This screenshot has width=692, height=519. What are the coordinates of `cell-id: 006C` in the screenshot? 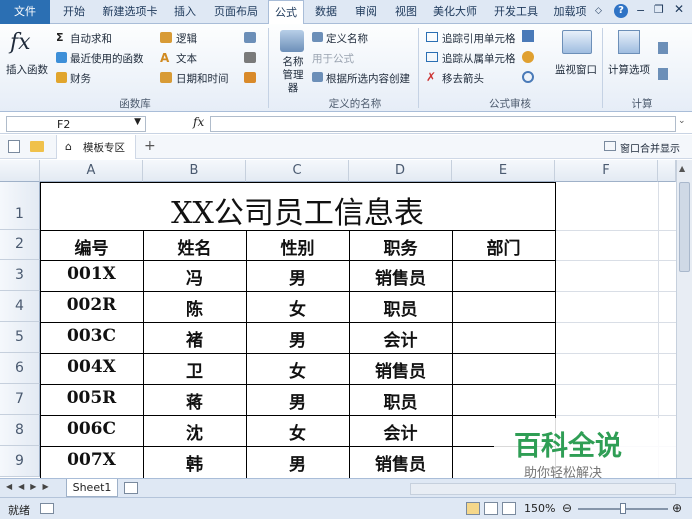 It's located at (91, 429).